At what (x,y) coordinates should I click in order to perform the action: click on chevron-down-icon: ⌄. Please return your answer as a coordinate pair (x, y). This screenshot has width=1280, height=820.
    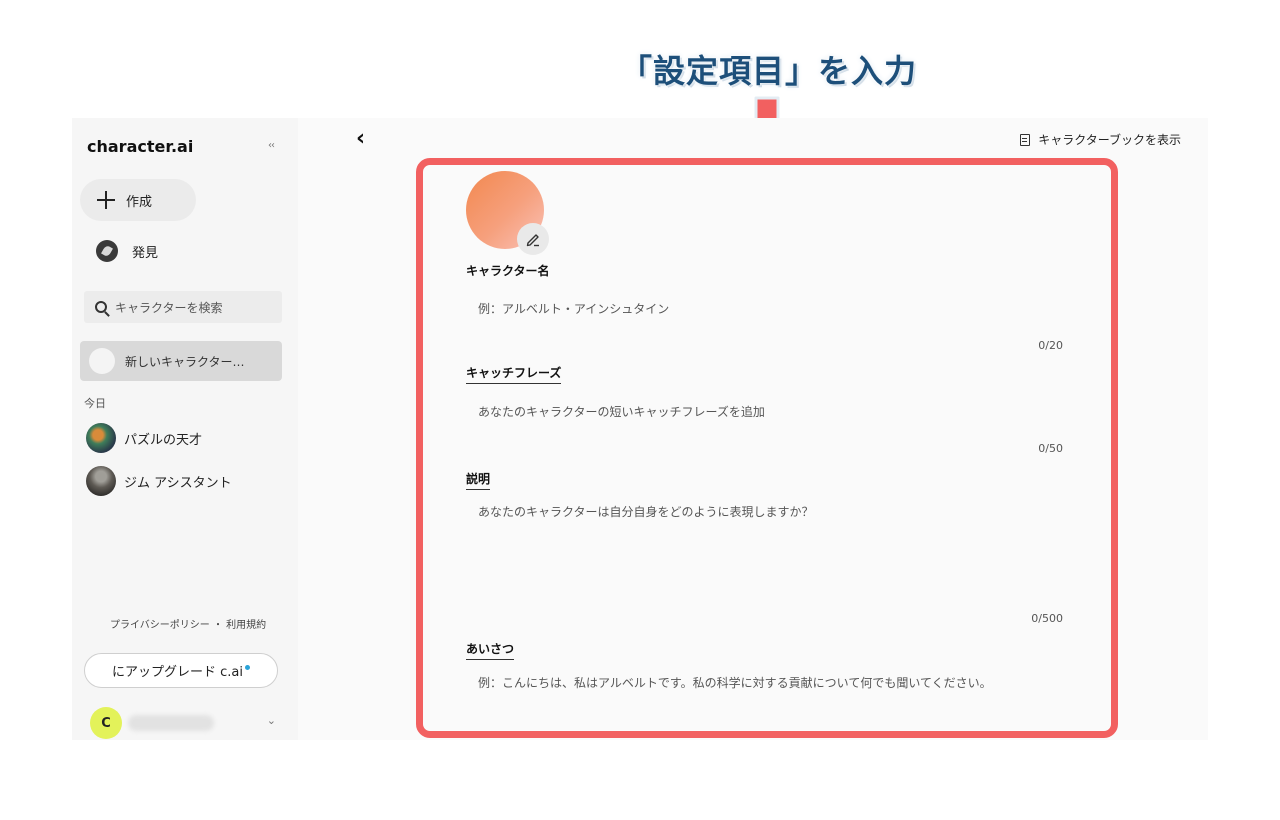
    Looking at the image, I should click on (271, 720).